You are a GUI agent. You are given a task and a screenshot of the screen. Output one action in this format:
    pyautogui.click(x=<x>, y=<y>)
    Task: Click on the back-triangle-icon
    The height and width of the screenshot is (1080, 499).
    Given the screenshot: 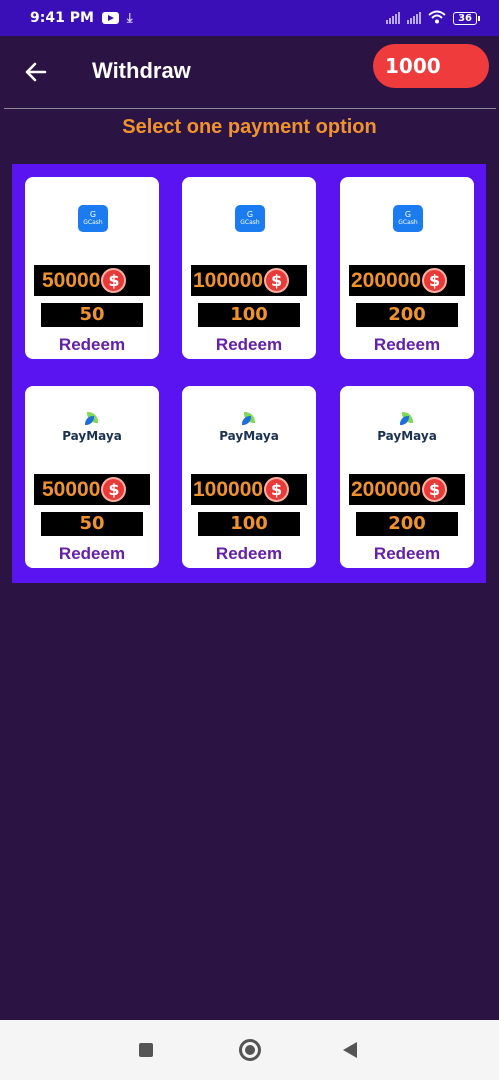 What is the action you would take?
    pyautogui.click(x=350, y=1050)
    